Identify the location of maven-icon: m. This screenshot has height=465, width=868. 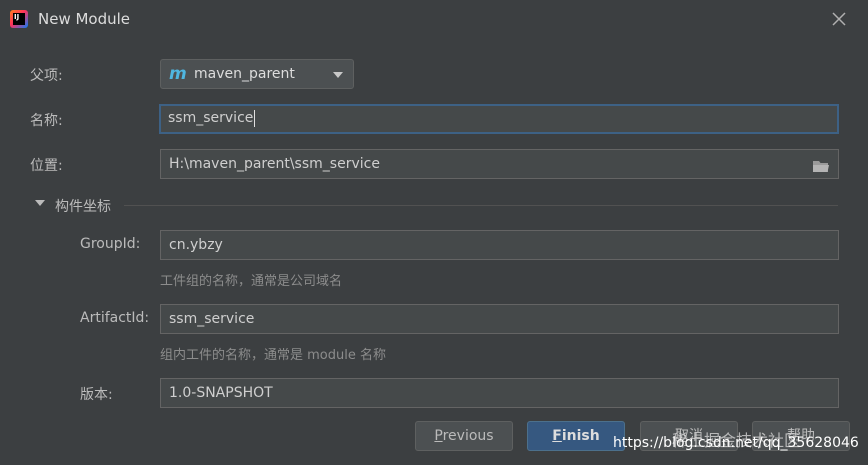
(178, 74).